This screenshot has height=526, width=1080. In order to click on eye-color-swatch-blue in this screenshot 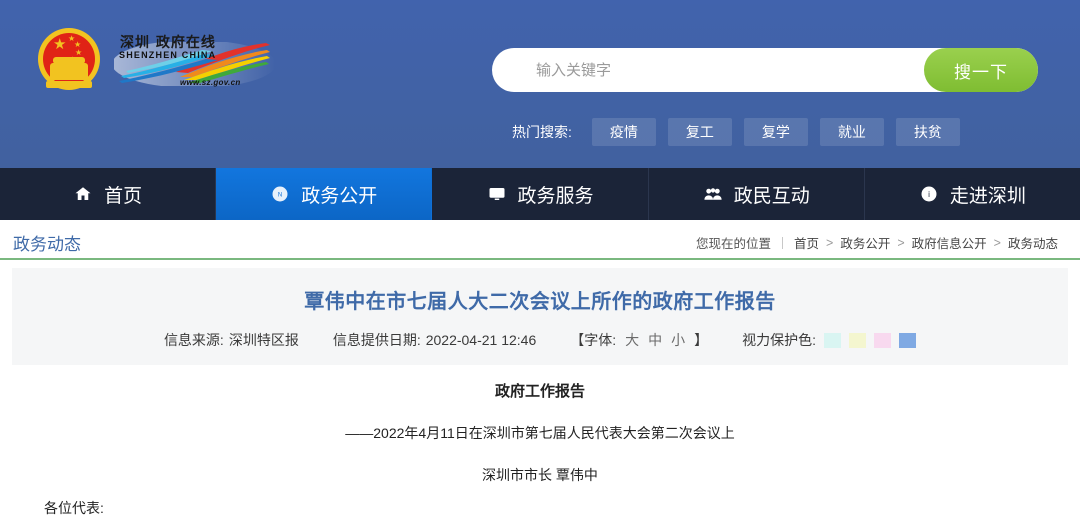, I will do `click(908, 340)`.